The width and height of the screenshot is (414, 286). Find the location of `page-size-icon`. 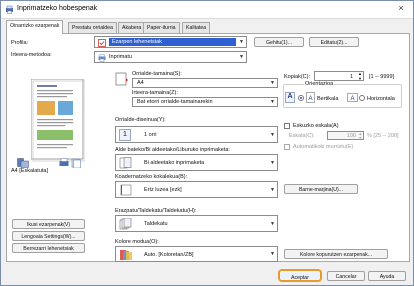

page-size-icon is located at coordinates (121, 79).